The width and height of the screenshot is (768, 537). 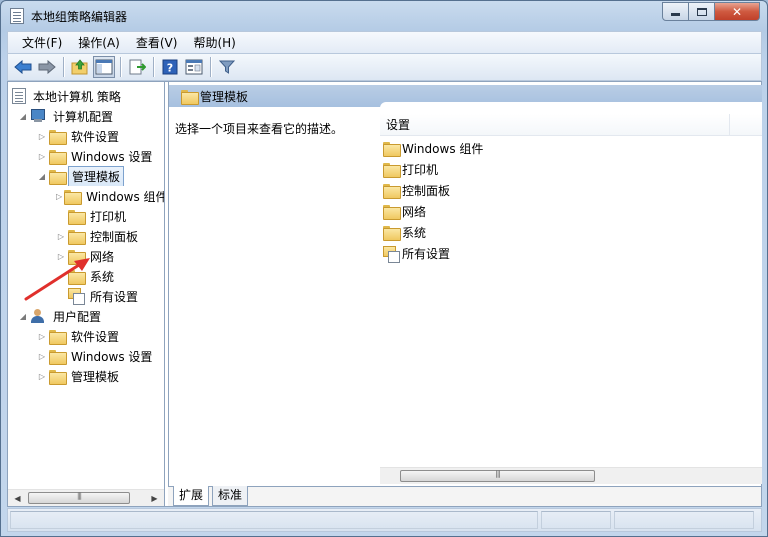 I want to click on menu-bar: 文件(F) 操作(A) 查看(V) 帮助(H), so click(x=384, y=42).